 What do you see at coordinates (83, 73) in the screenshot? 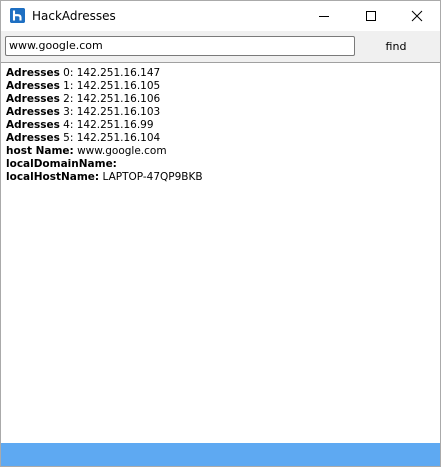
I see `result-line: Adresses 0: 142.251.16.147` at bounding box center [83, 73].